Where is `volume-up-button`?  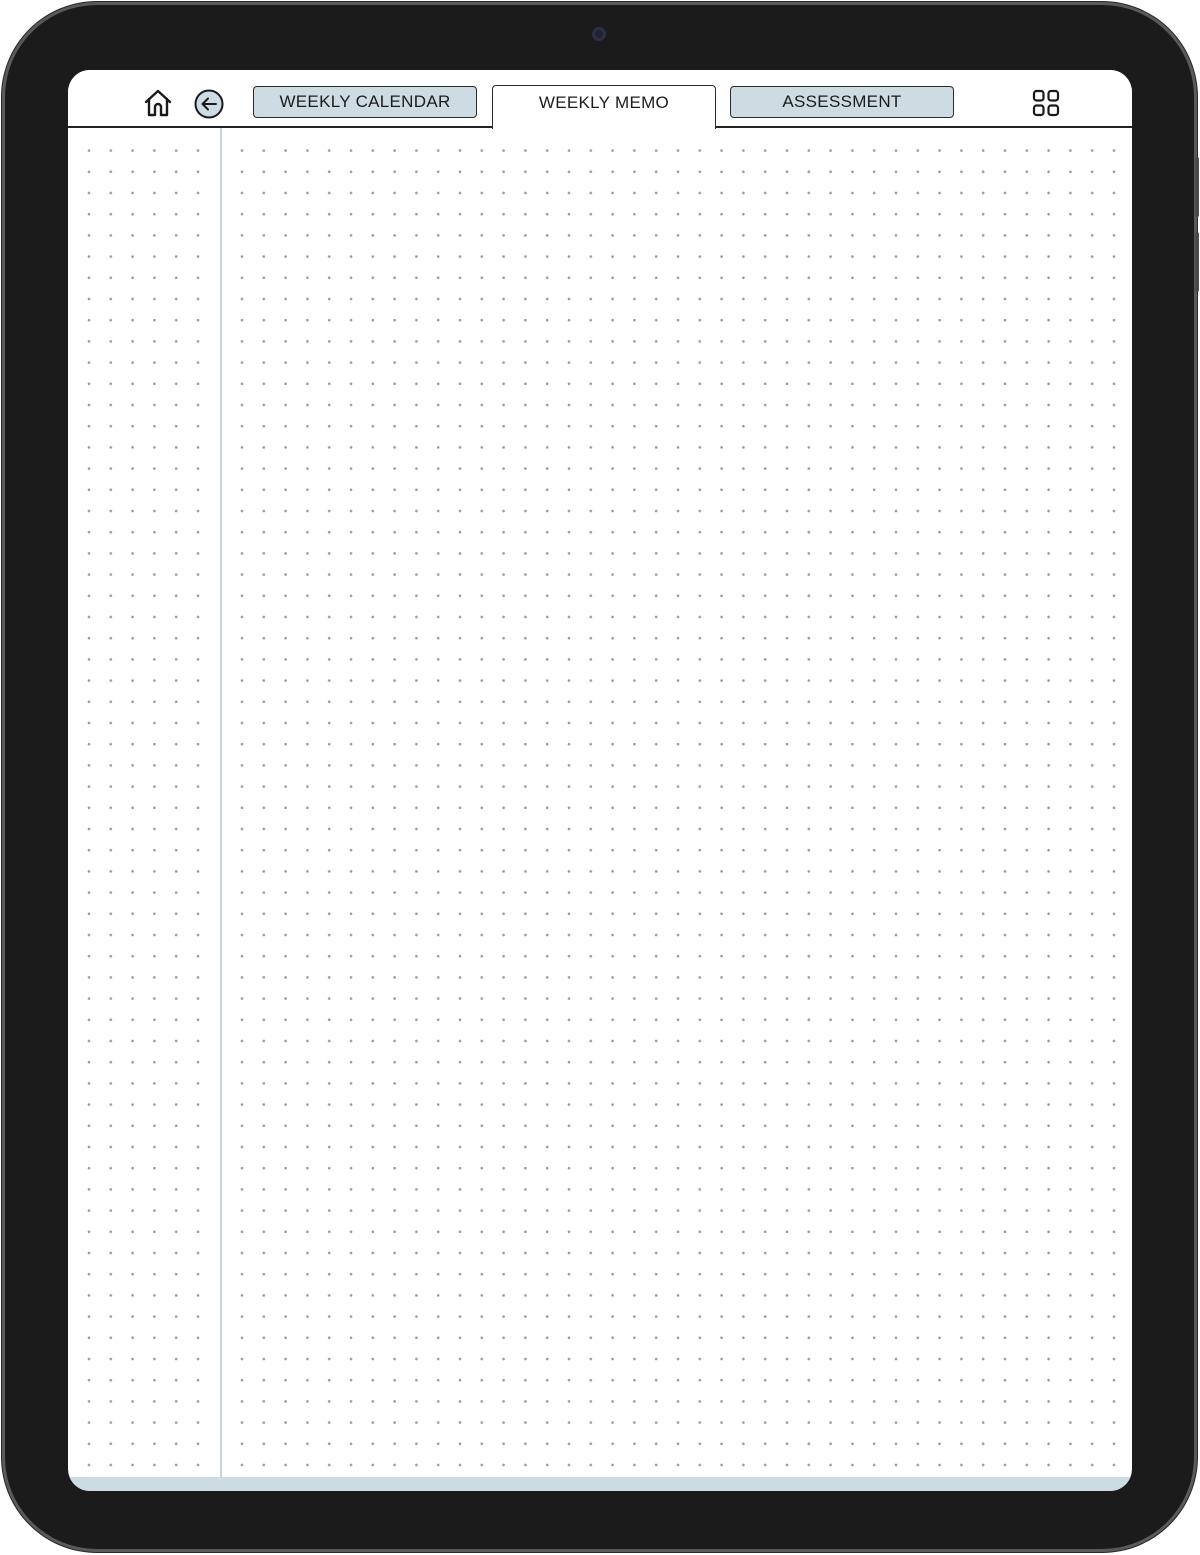 volume-up-button is located at coordinates (1197, 187).